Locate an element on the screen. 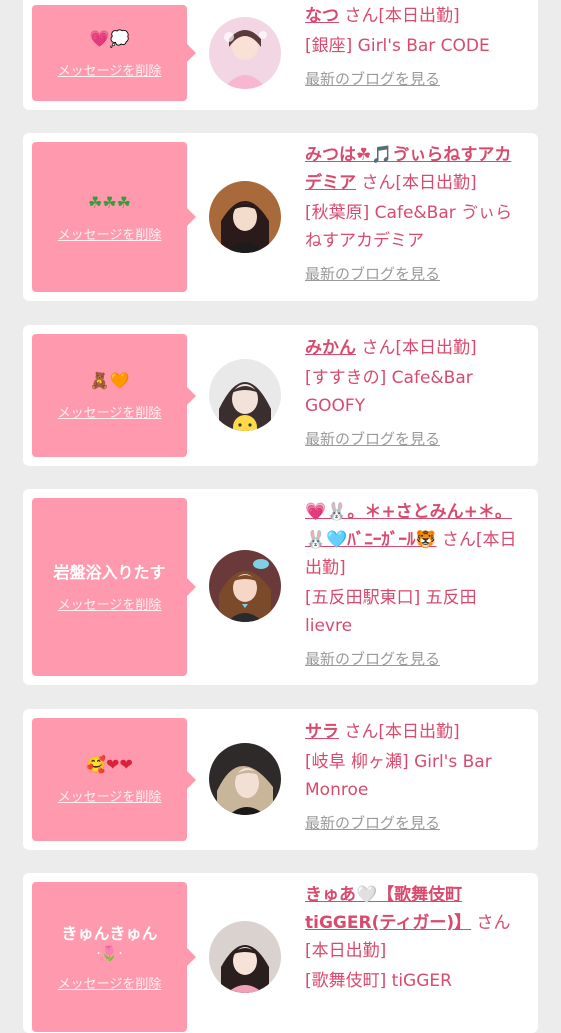  shop-name: [岐阜 柳ヶ瀬] Girl's Bar Monroe is located at coordinates (398, 776).